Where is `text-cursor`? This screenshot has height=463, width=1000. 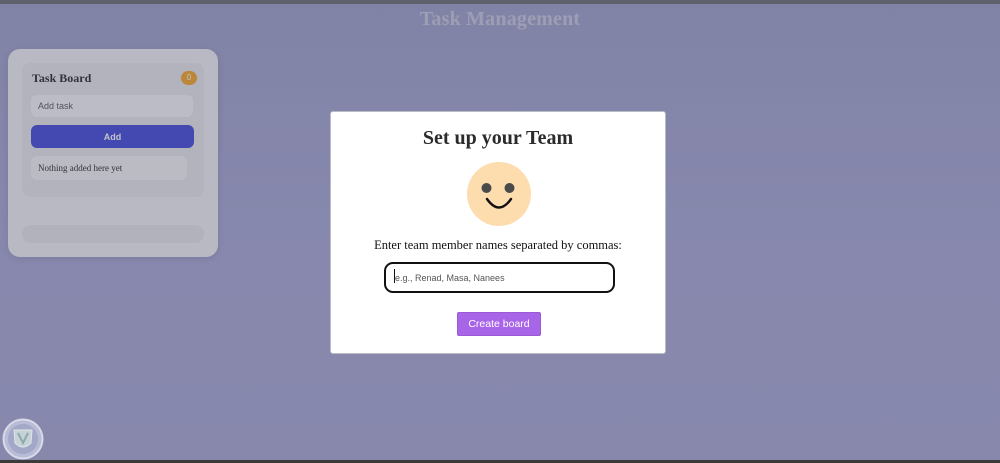
text-cursor is located at coordinates (394, 276).